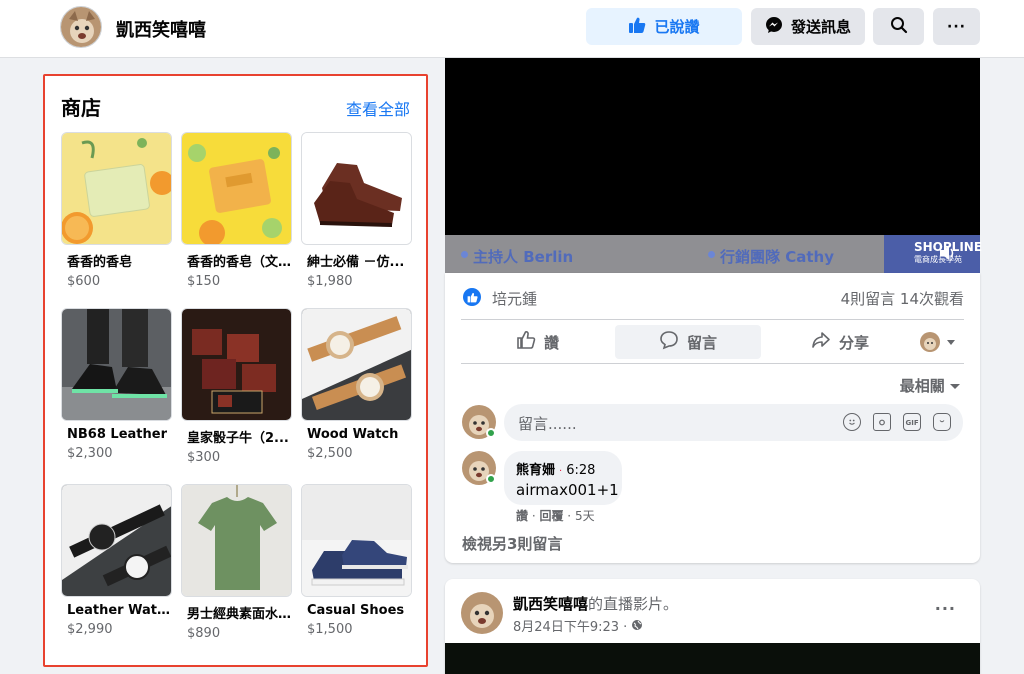 Image resolution: width=1024 pixels, height=674 pixels. Describe the element at coordinates (522, 516) in the screenshot. I see `comment-like-link: 讚` at that location.